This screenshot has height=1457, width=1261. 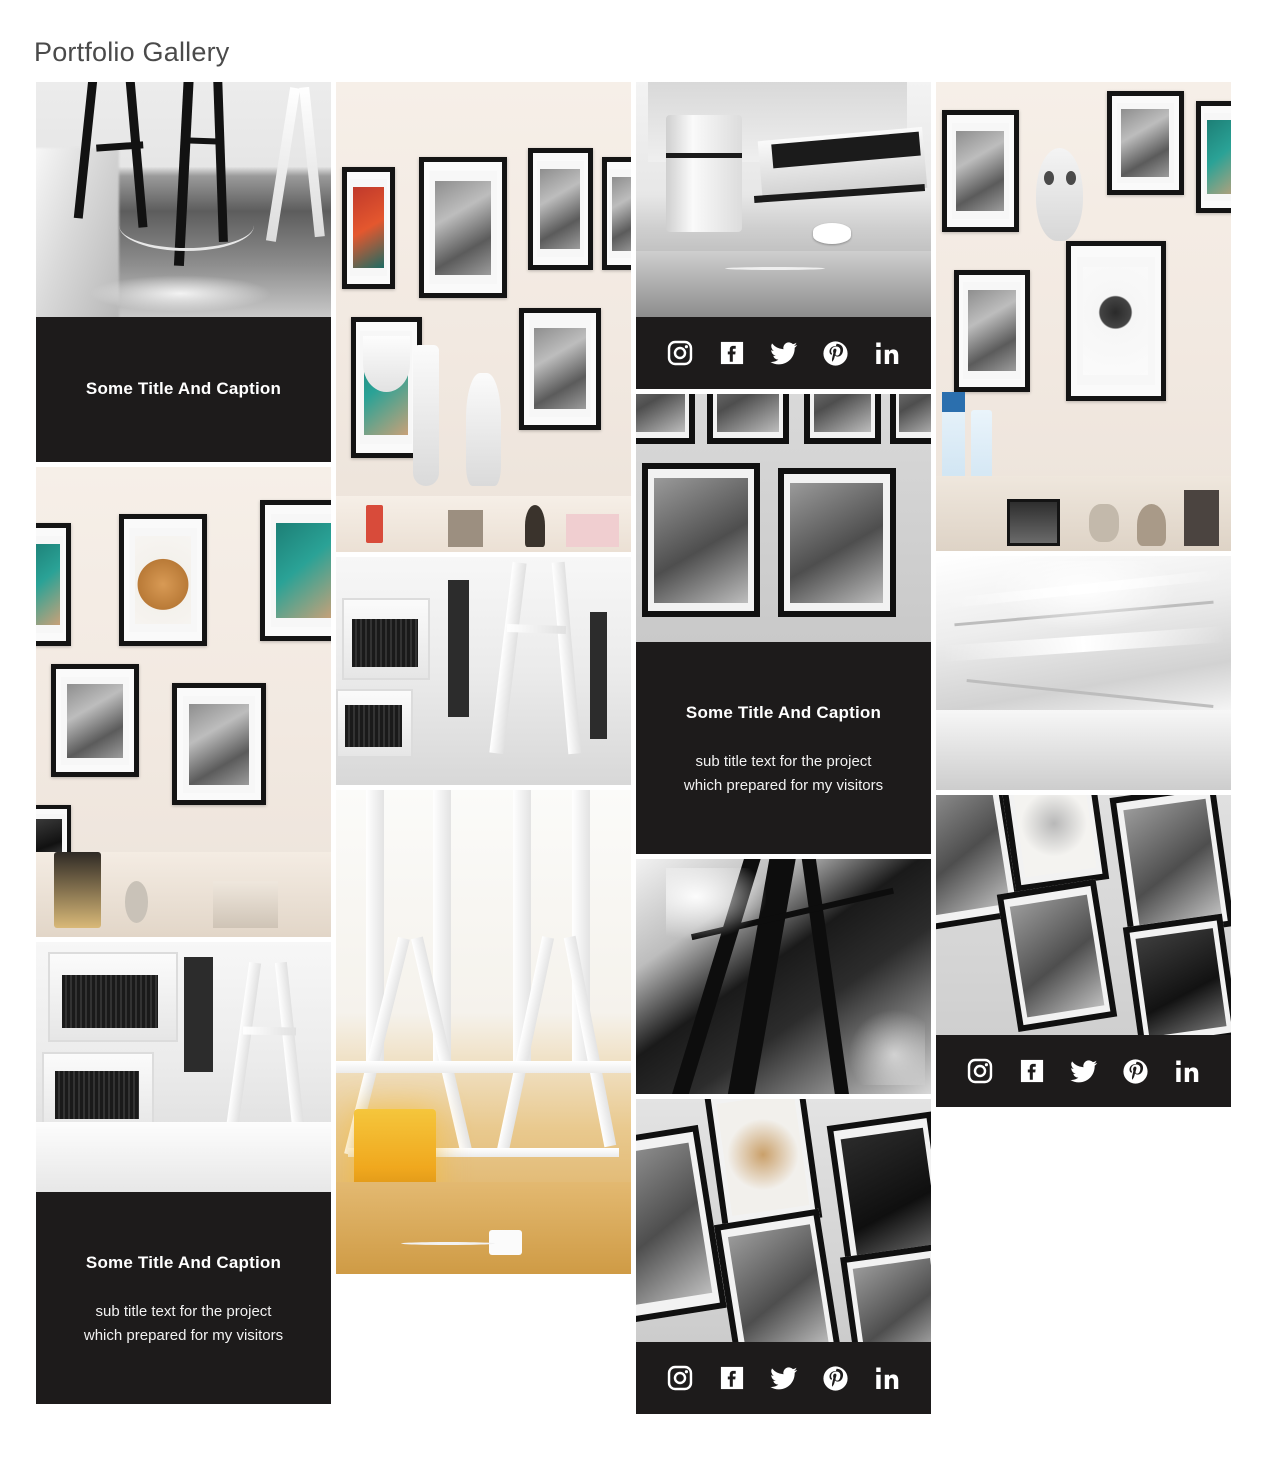 I want to click on photo-white-curve, so click(x=1083, y=673).